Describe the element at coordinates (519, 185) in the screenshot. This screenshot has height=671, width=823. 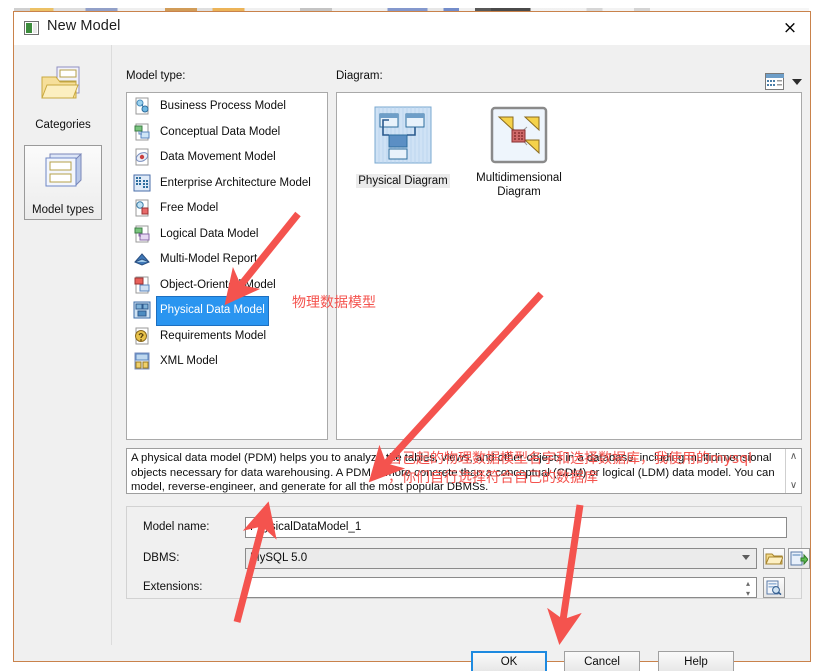
I see `diagram-item-label: Multidimensional Diagram` at that location.